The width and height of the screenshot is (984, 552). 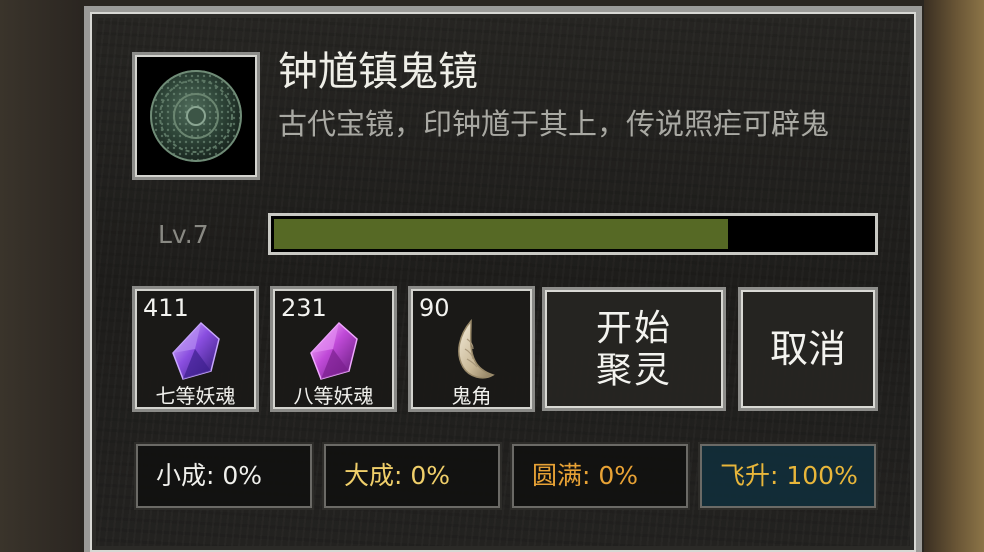 I want to click on cancel-button: 取消, so click(x=808, y=349).